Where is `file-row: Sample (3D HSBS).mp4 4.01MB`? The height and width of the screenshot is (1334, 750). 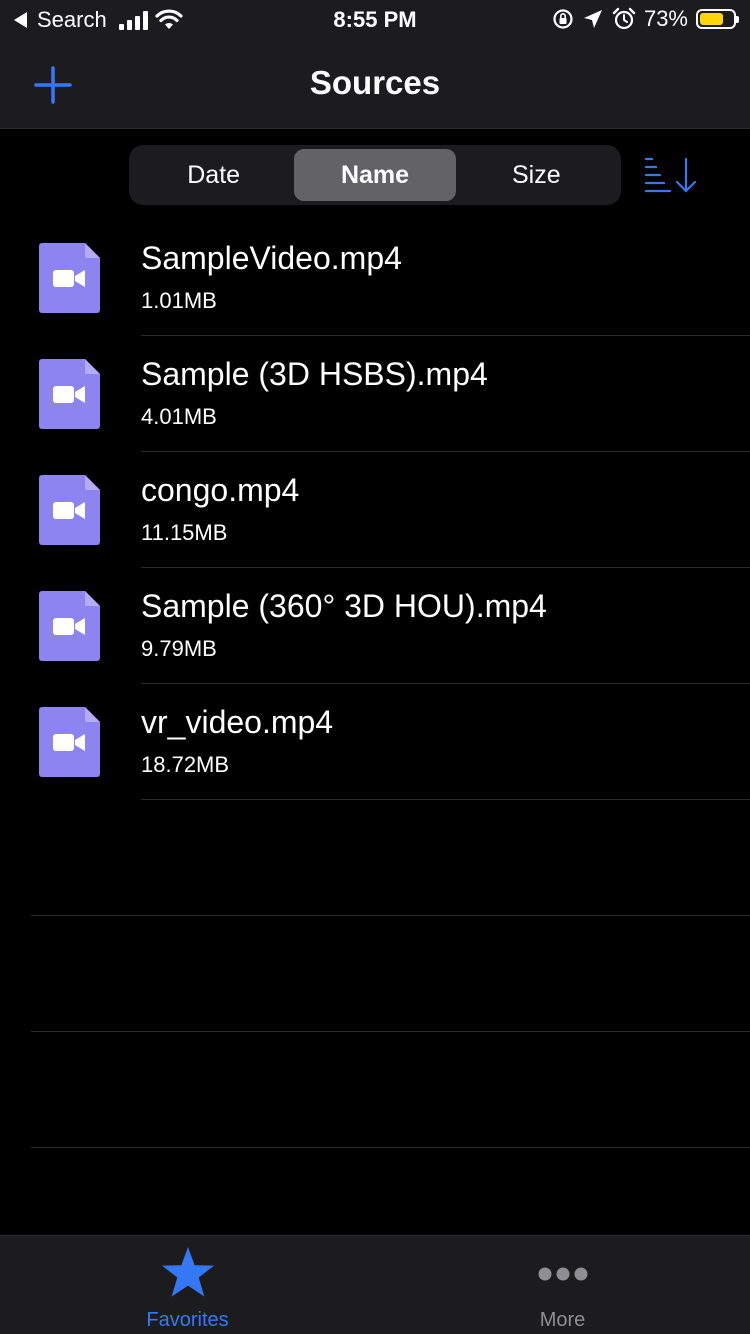
file-row: Sample (3D HSBS).mp4 4.01MB is located at coordinates (375, 394).